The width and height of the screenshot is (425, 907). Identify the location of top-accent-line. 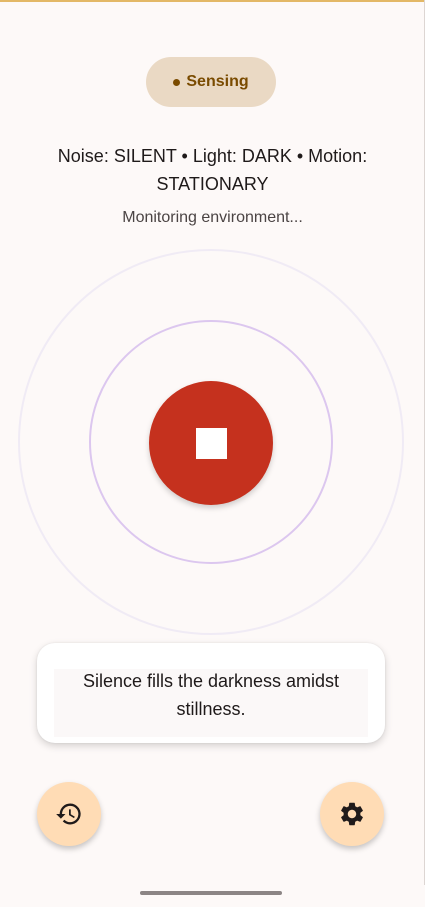
(212, 1).